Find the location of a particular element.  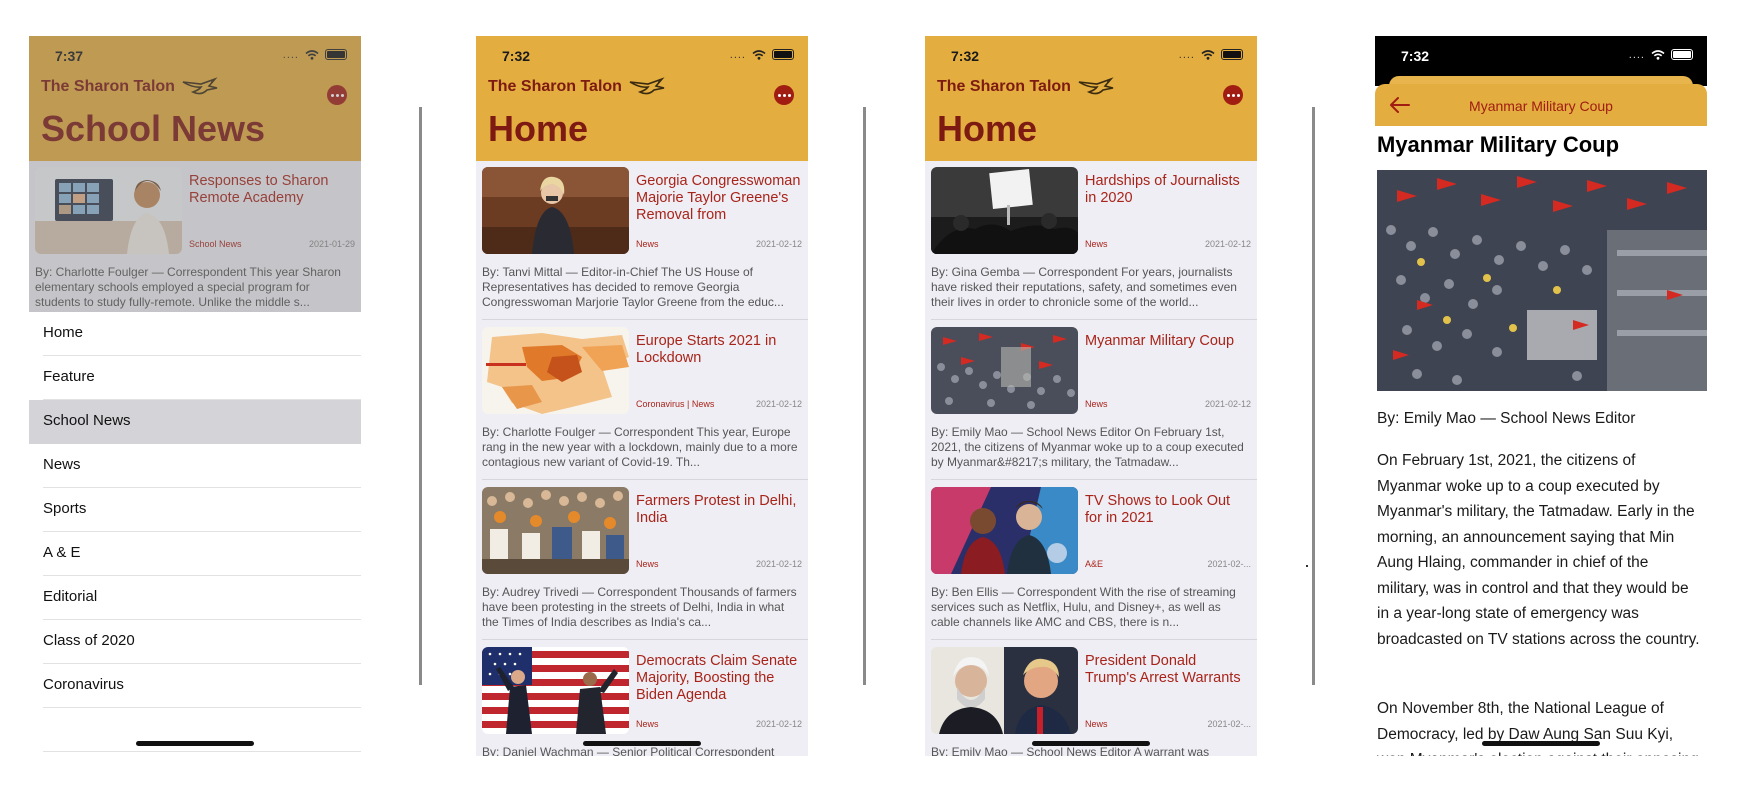

menu-item-sports: Sports is located at coordinates (195, 510).